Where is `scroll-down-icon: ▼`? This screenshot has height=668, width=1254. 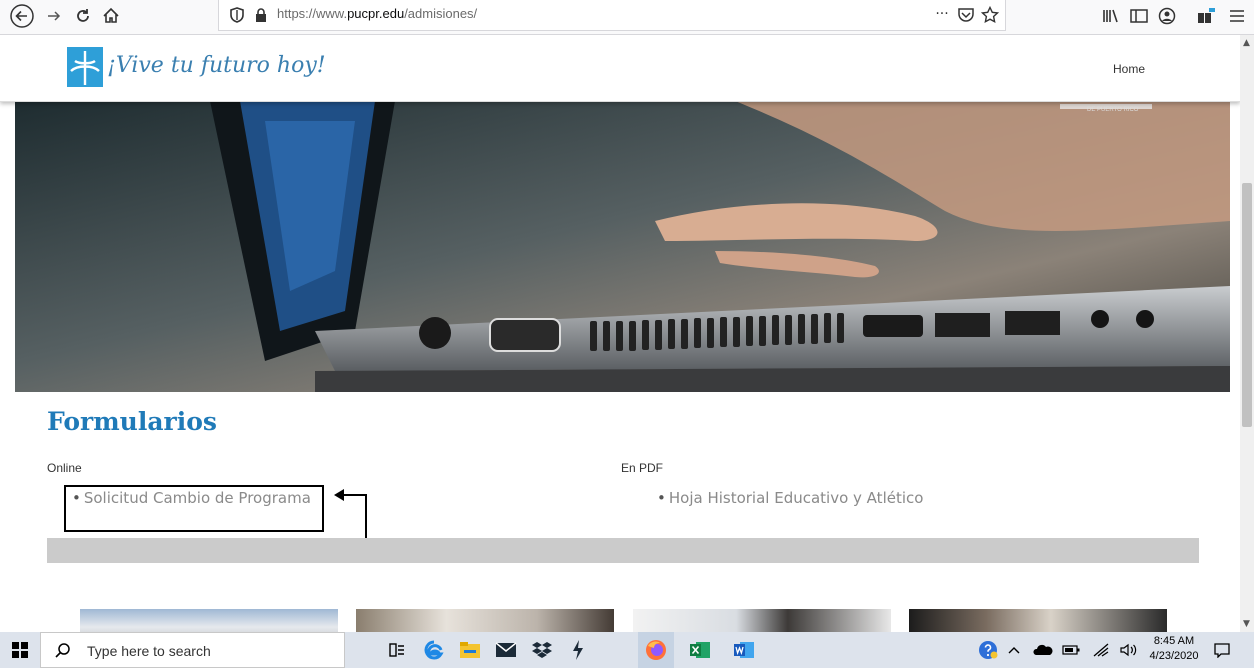 scroll-down-icon: ▼ is located at coordinates (1246, 624).